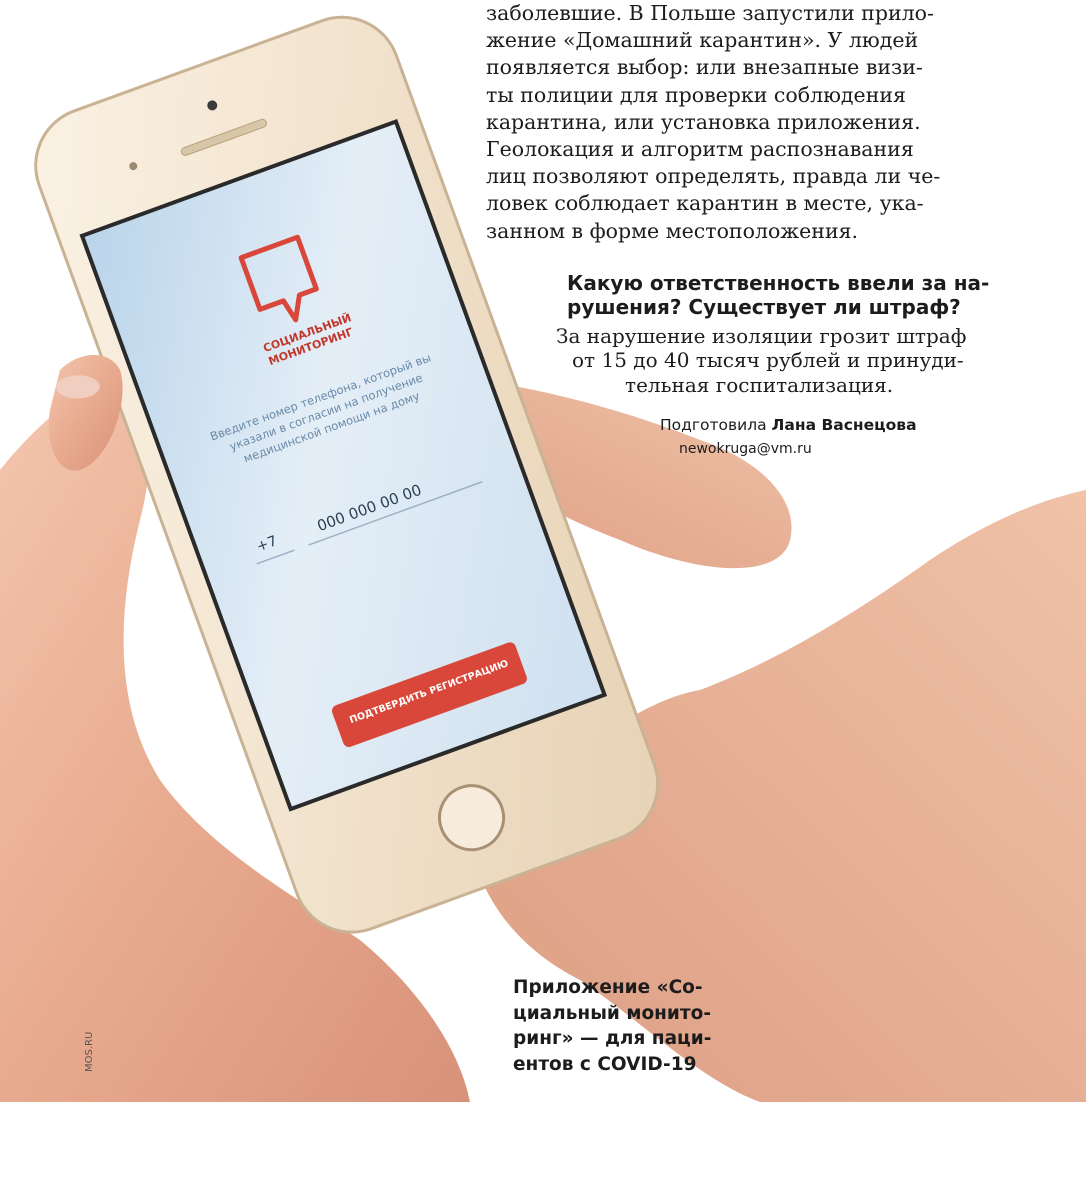 This screenshot has width=1086, height=1182. I want to click on answer-line: За нарушение изоляции грозит штраф, so click(761, 336).